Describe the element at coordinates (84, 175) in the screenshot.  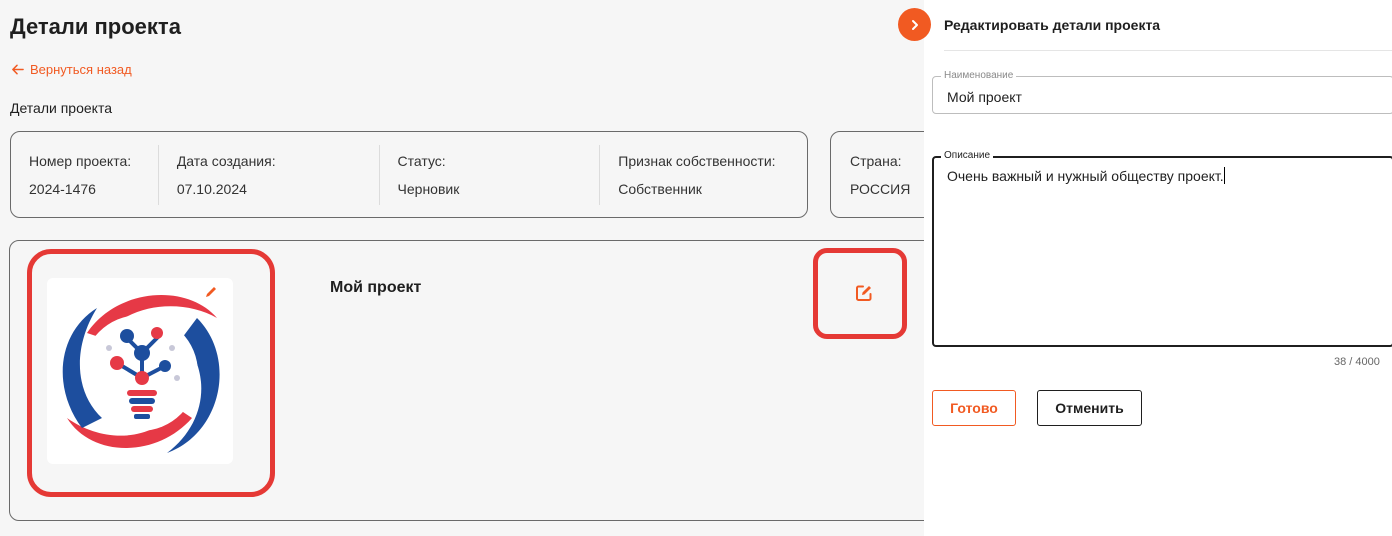
I see `info-project-number: Номер проекта: 2024-1476` at that location.